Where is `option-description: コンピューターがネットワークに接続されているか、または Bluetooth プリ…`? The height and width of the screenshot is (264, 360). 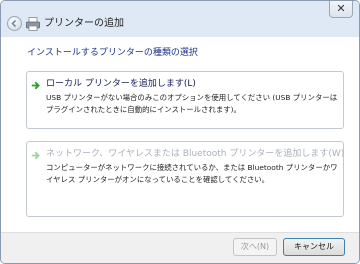
option-description: コンピューターがネットワークに接続されているか、または Bluetooth プリ… is located at coordinates (192, 173).